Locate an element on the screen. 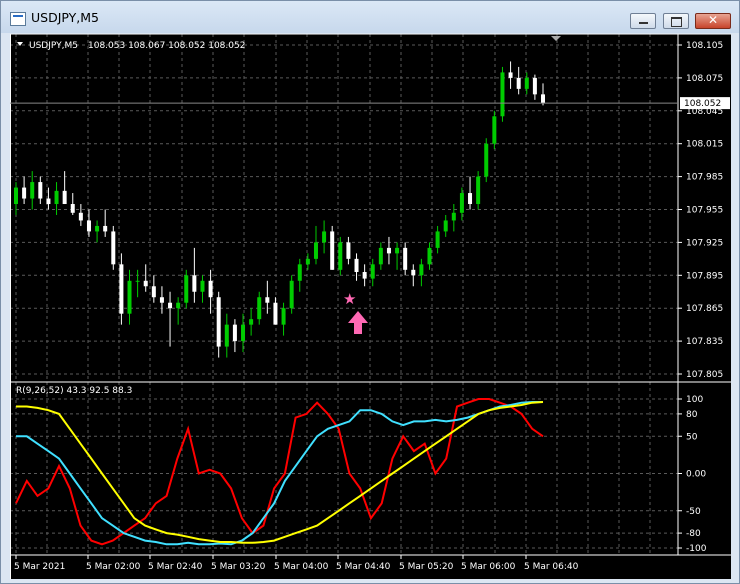 Image resolution: width=740 pixels, height=584 pixels. indicator-tick-label: 0.00 is located at coordinates (696, 475).